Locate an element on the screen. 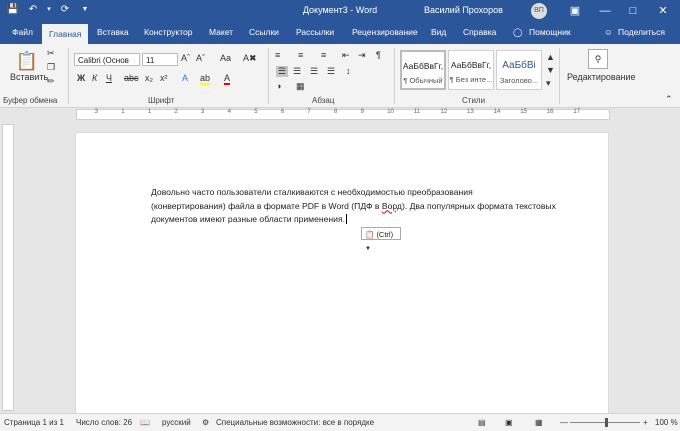 This screenshot has height=431, width=680. tab-review: Рецензирование is located at coordinates (385, 32).